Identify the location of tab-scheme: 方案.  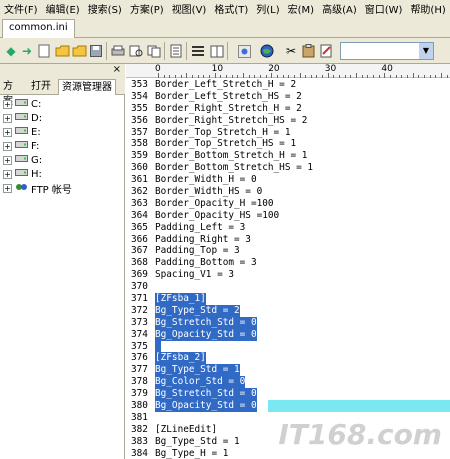
(11, 93).